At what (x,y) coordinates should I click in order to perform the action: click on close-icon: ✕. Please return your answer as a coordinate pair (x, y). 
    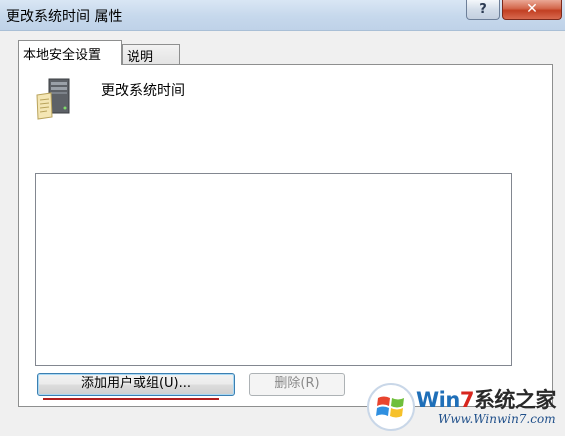
    Looking at the image, I should click on (532, 9).